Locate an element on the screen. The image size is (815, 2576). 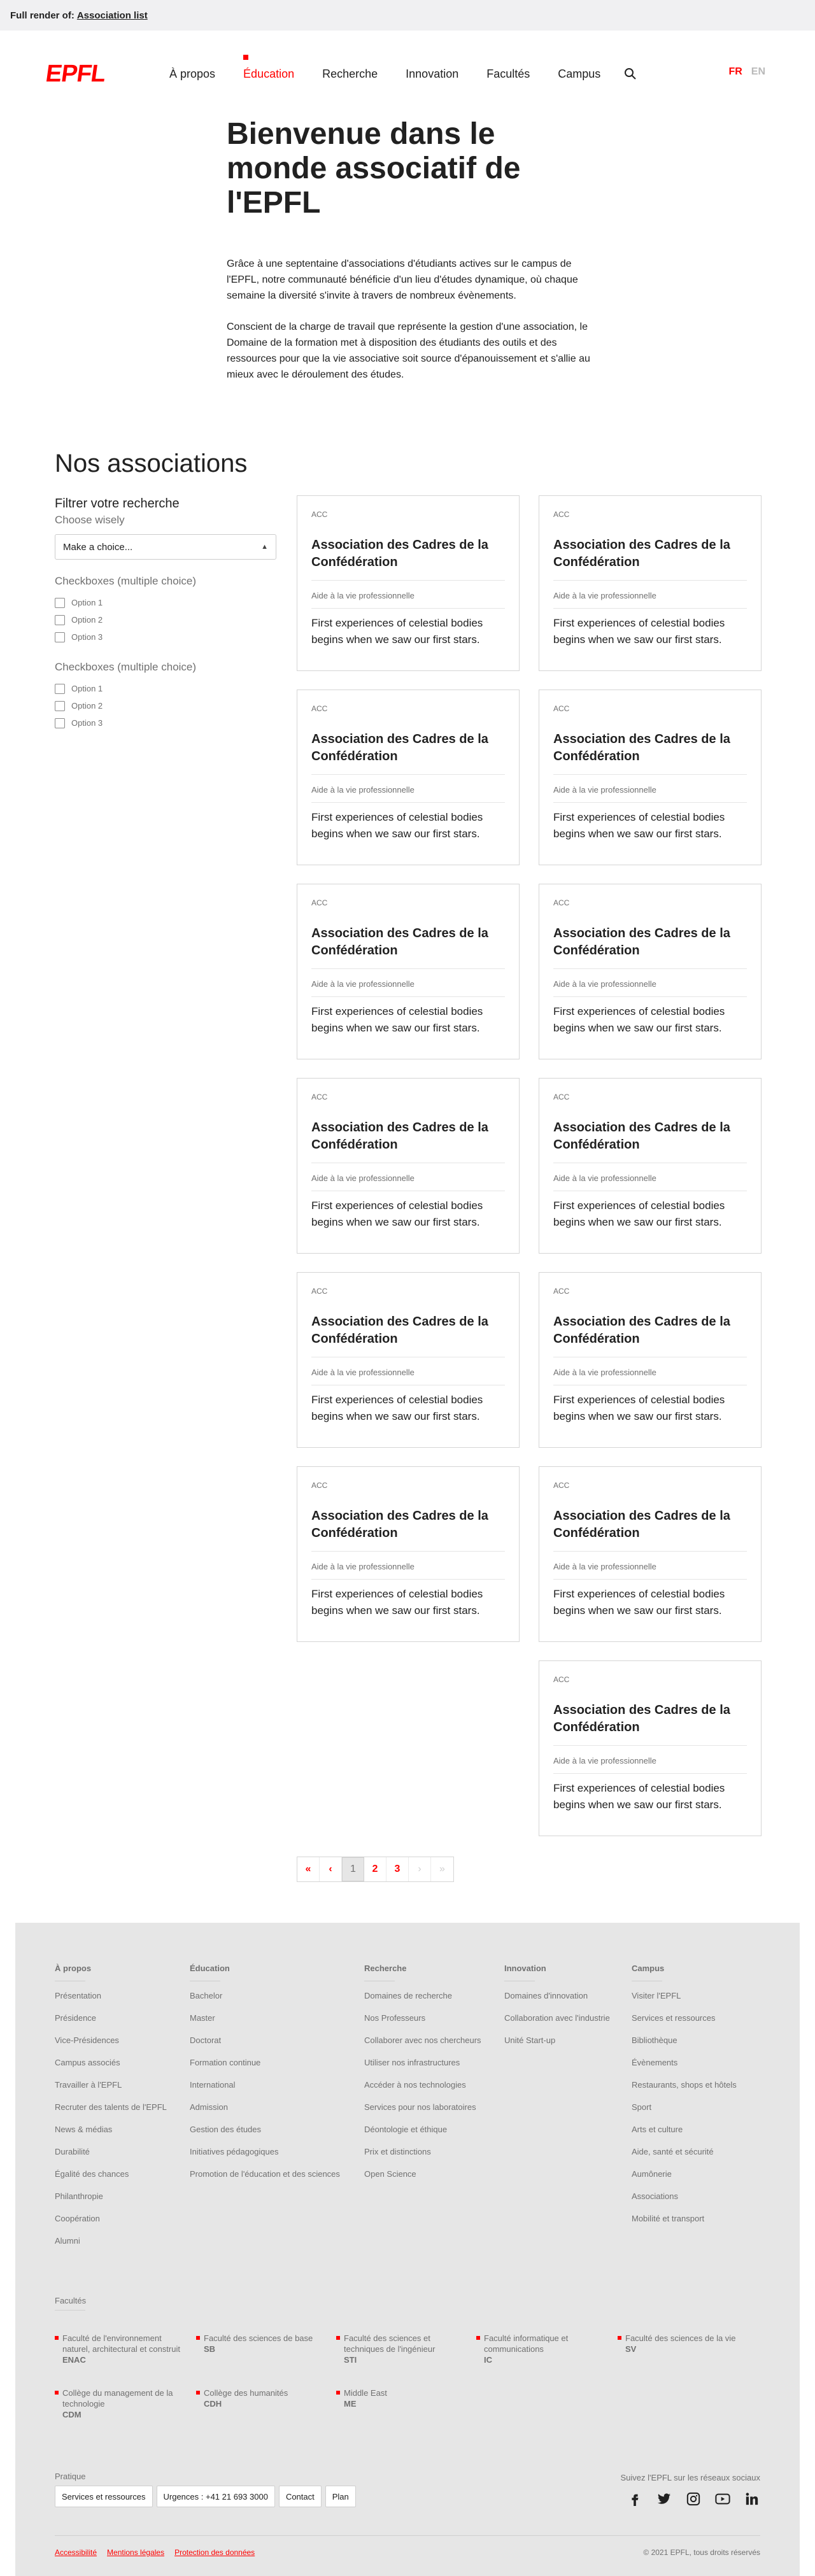
faculty-link: Faculté des sciences de la vie SV is located at coordinates (681, 2343).